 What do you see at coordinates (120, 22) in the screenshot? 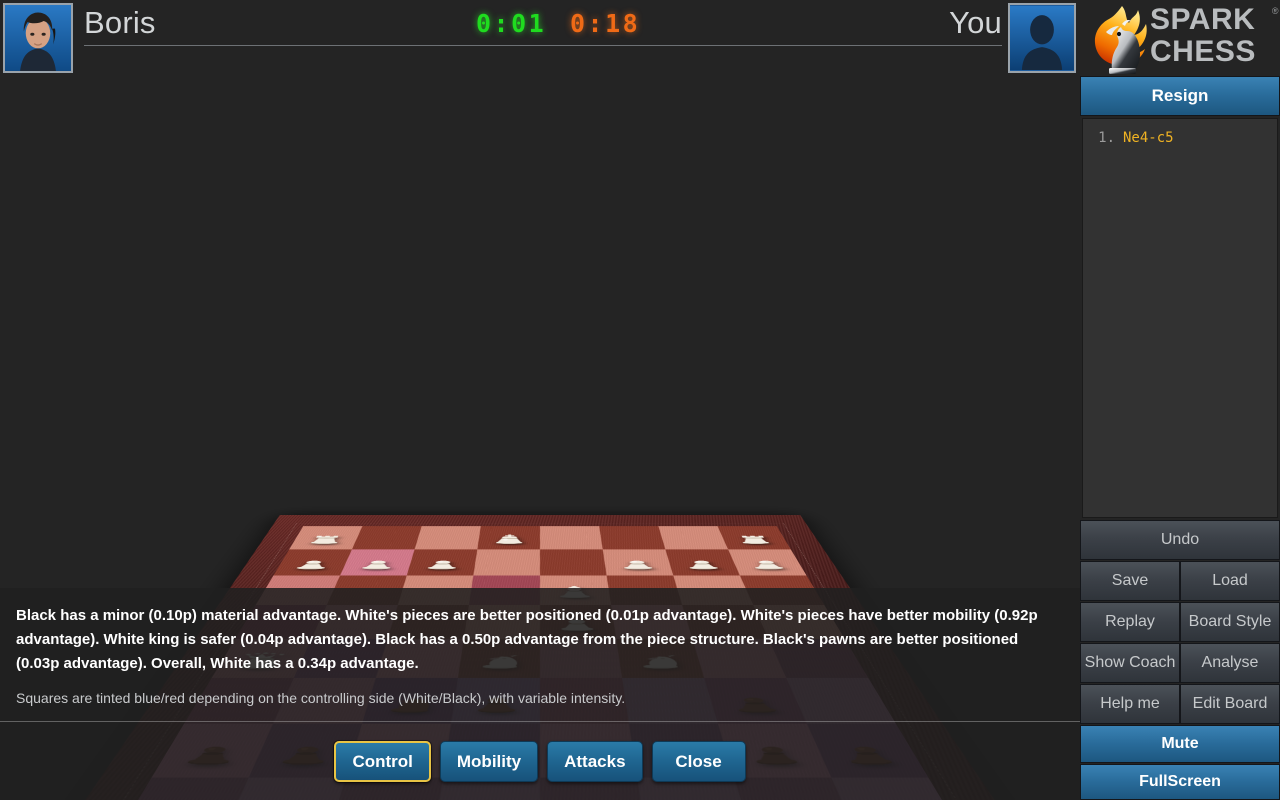
I see `opponent-name: Boris` at bounding box center [120, 22].